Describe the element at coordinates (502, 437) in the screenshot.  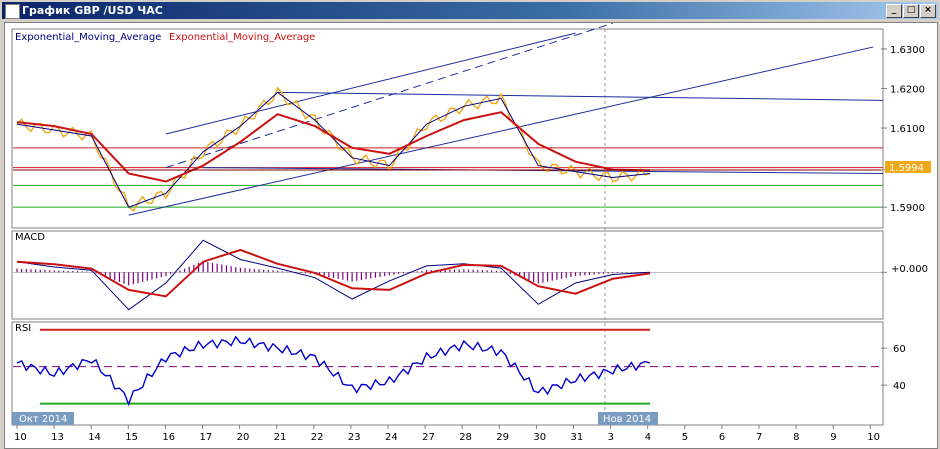
I see `x-axis-tick-label: 29` at that location.